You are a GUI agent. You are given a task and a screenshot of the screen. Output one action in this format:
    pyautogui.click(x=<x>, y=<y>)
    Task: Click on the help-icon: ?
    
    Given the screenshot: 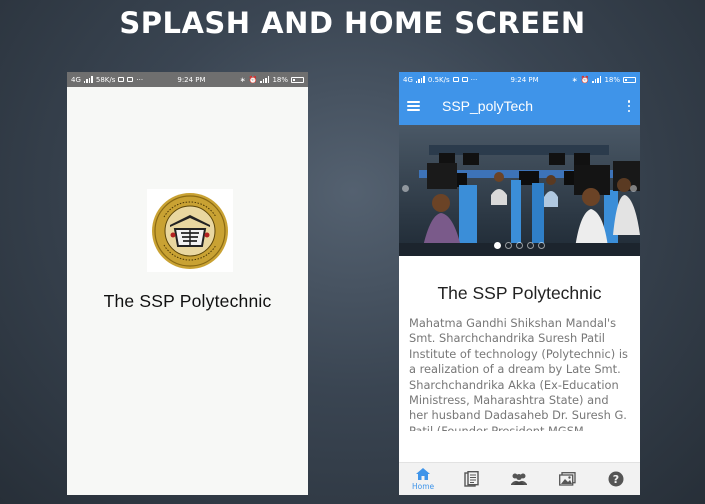 What is the action you would take?
    pyautogui.click(x=616, y=479)
    